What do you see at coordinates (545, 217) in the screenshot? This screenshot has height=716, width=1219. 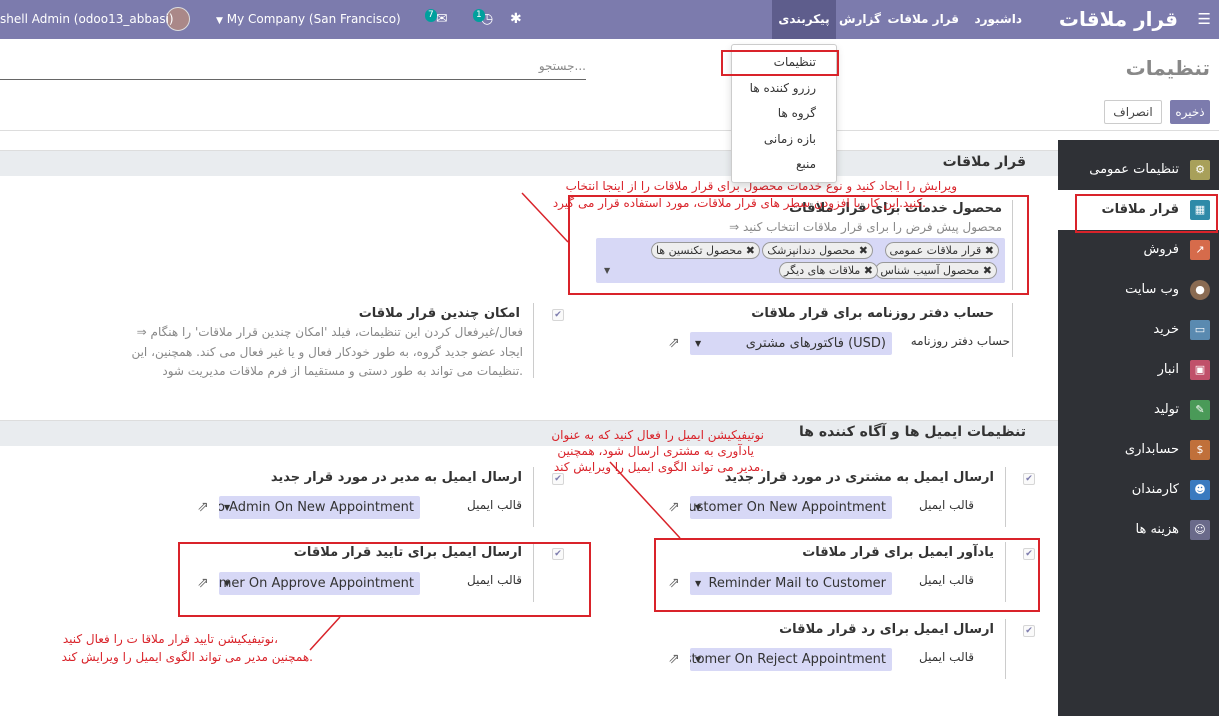 I see `arrow-product` at bounding box center [545, 217].